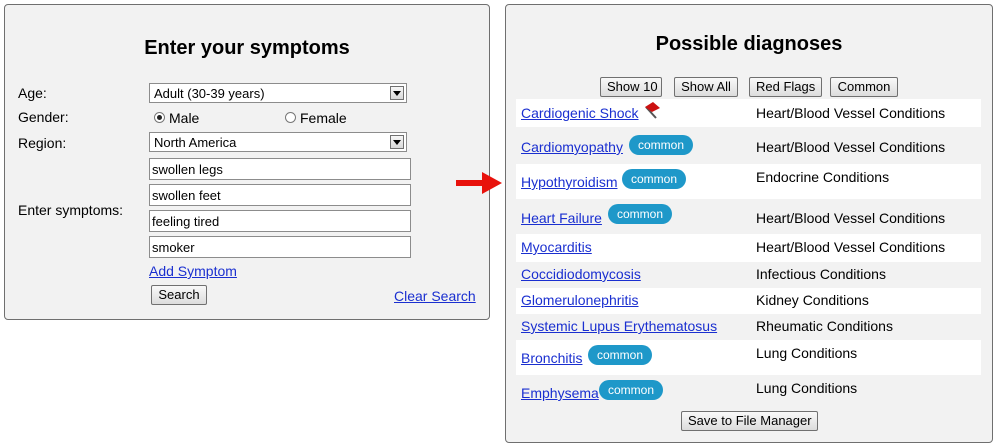 The height and width of the screenshot is (447, 996). I want to click on enter-symptoms-label: Enter symptoms:, so click(71, 210).